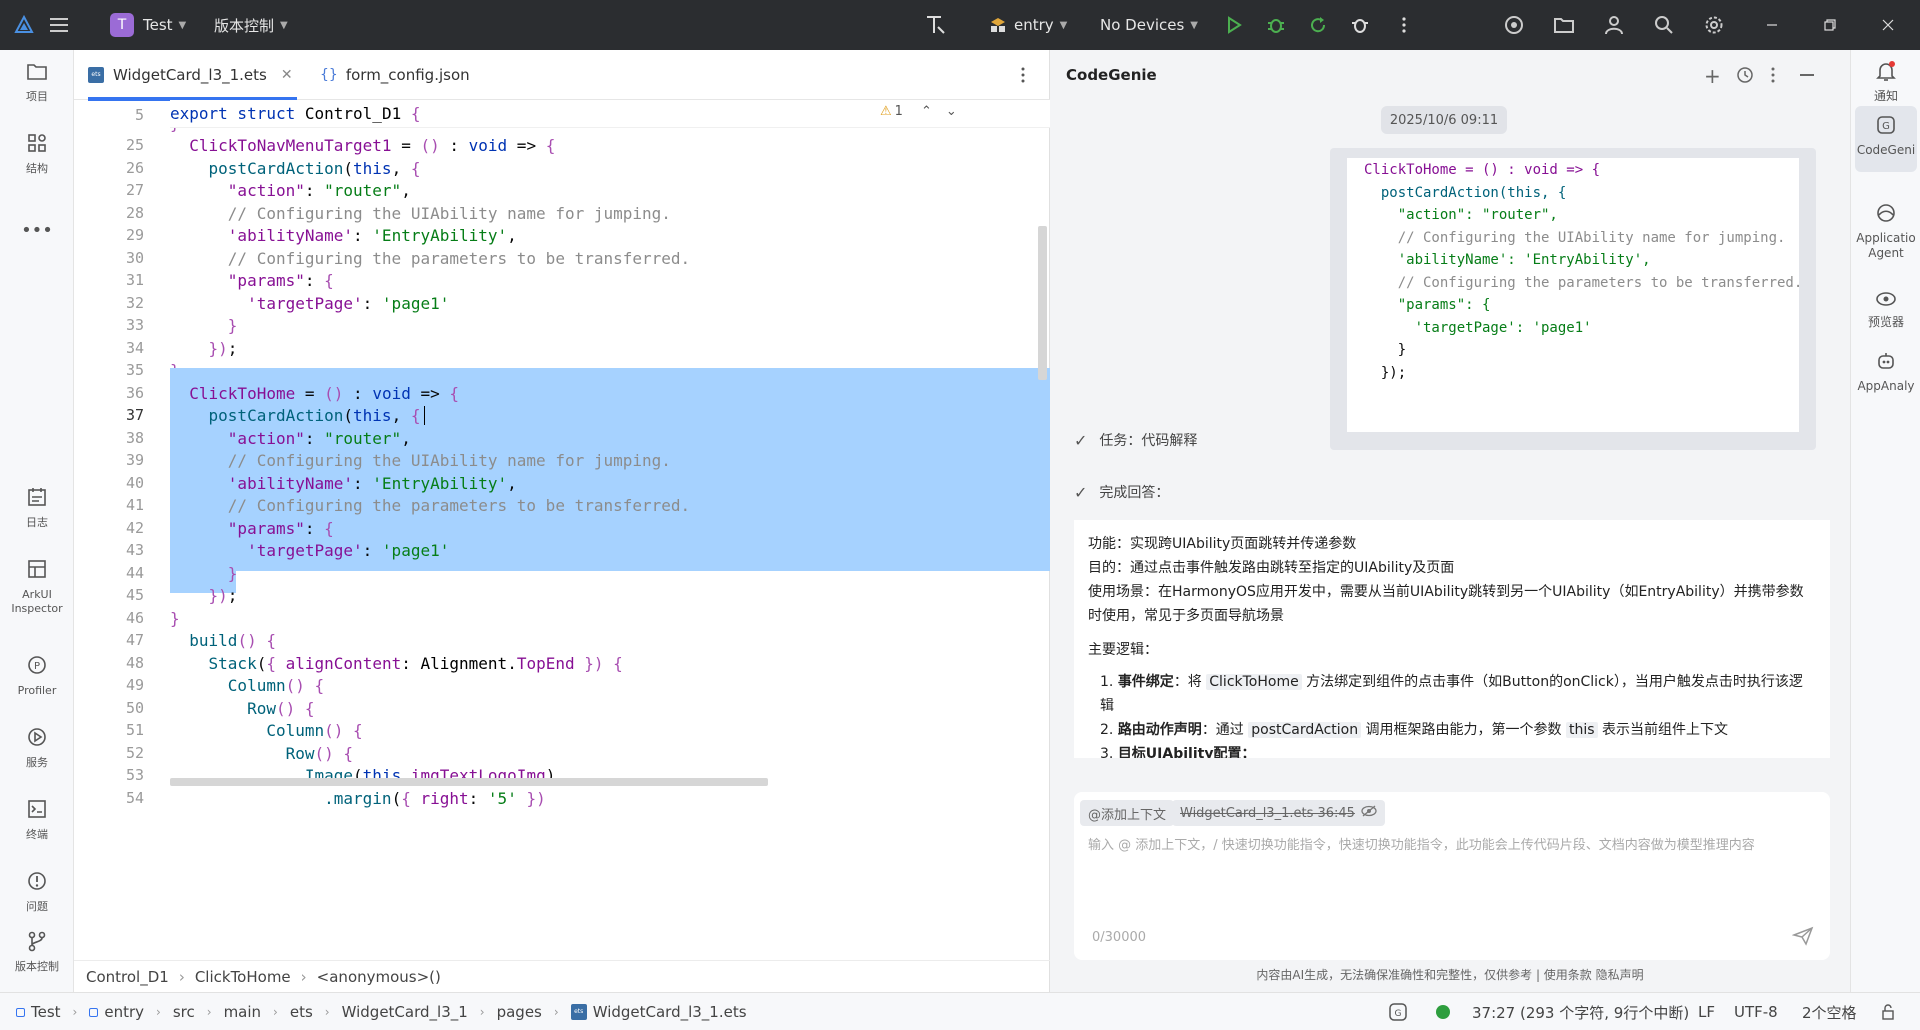 The width and height of the screenshot is (1920, 1030). I want to click on path-item: pages, so click(519, 1012).